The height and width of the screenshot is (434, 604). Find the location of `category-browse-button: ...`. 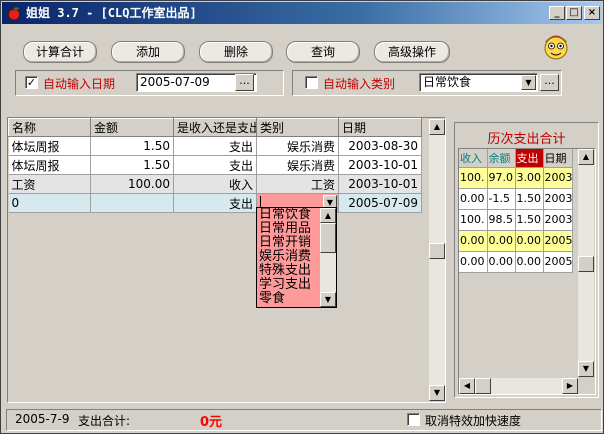

category-browse-button: ... is located at coordinates (549, 82).